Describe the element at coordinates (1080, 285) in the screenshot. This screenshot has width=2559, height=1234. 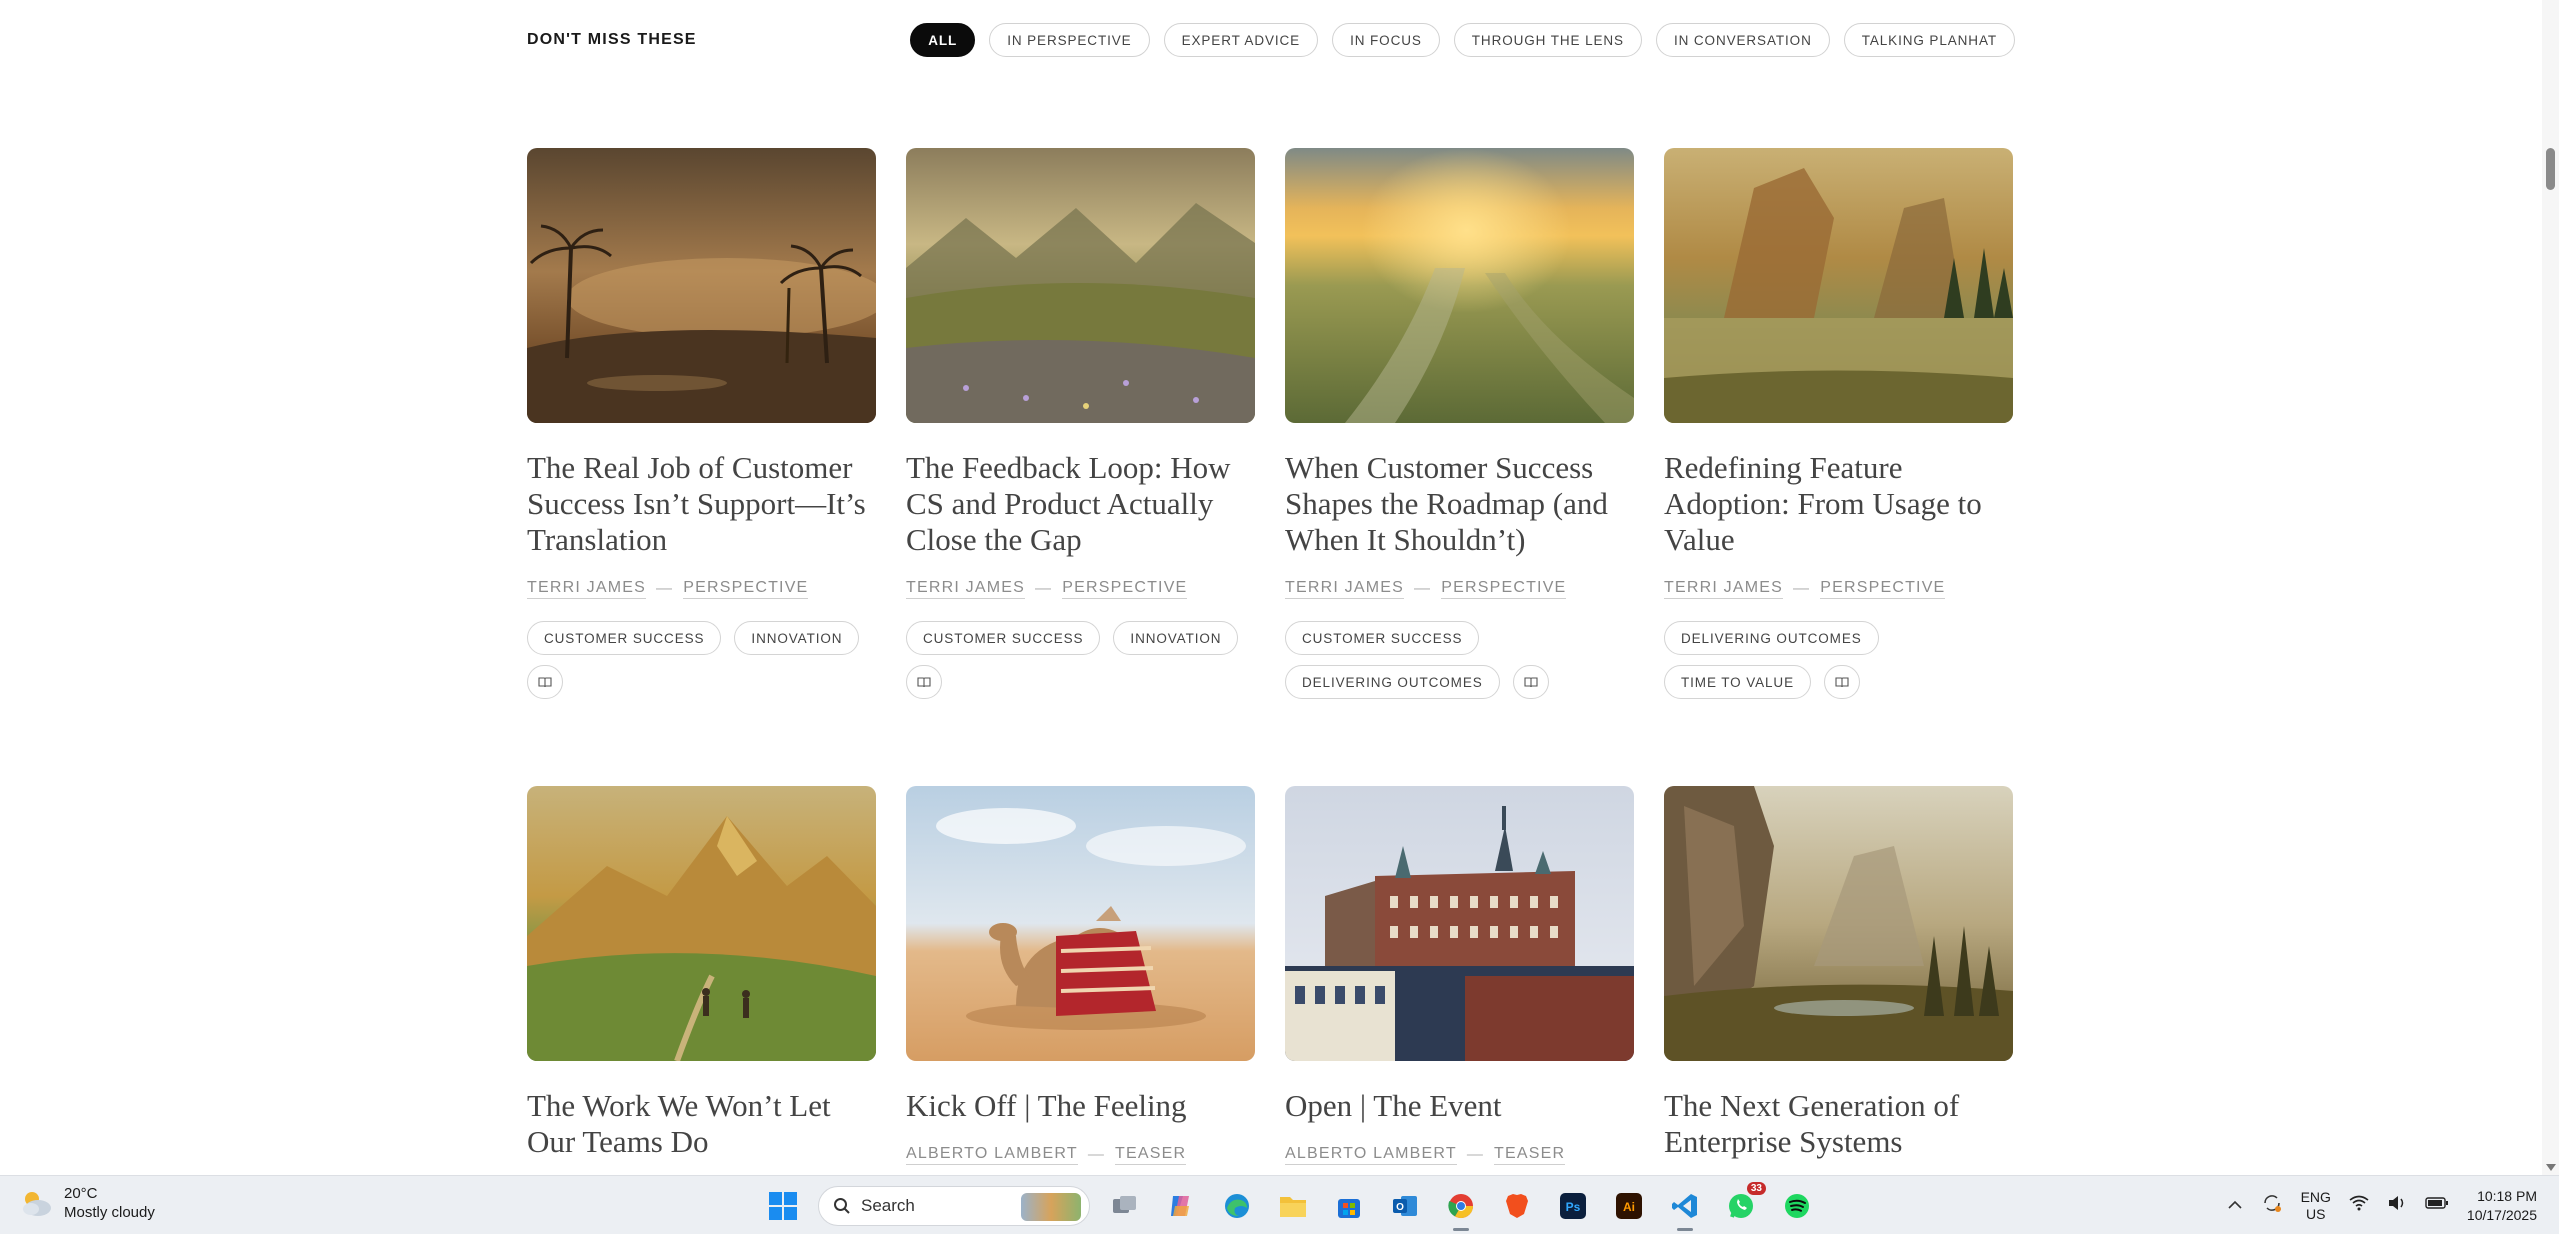
I see `article-image-meadow-valley` at that location.